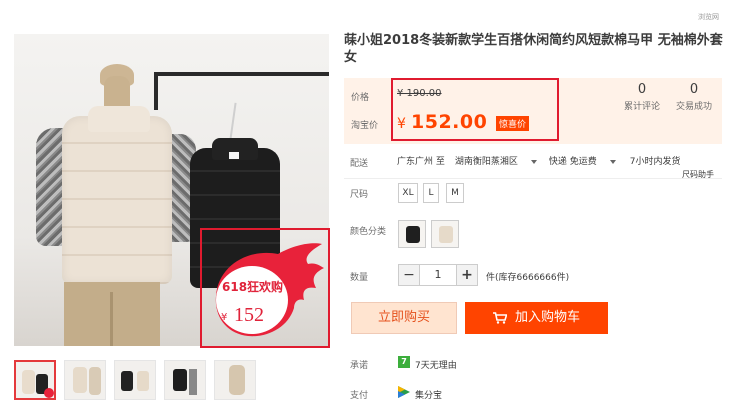 This screenshot has width=729, height=405. What do you see at coordinates (156, 91) in the screenshot?
I see `clothes-rail-post` at bounding box center [156, 91].